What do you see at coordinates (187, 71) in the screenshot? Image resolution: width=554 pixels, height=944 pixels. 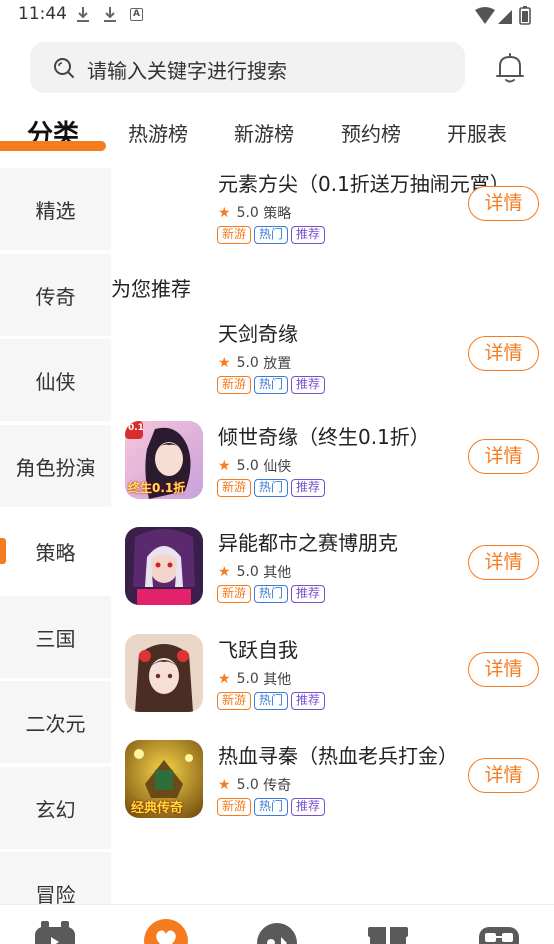 I see `search-placeholder: 请输入关键字进行搜索` at bounding box center [187, 71].